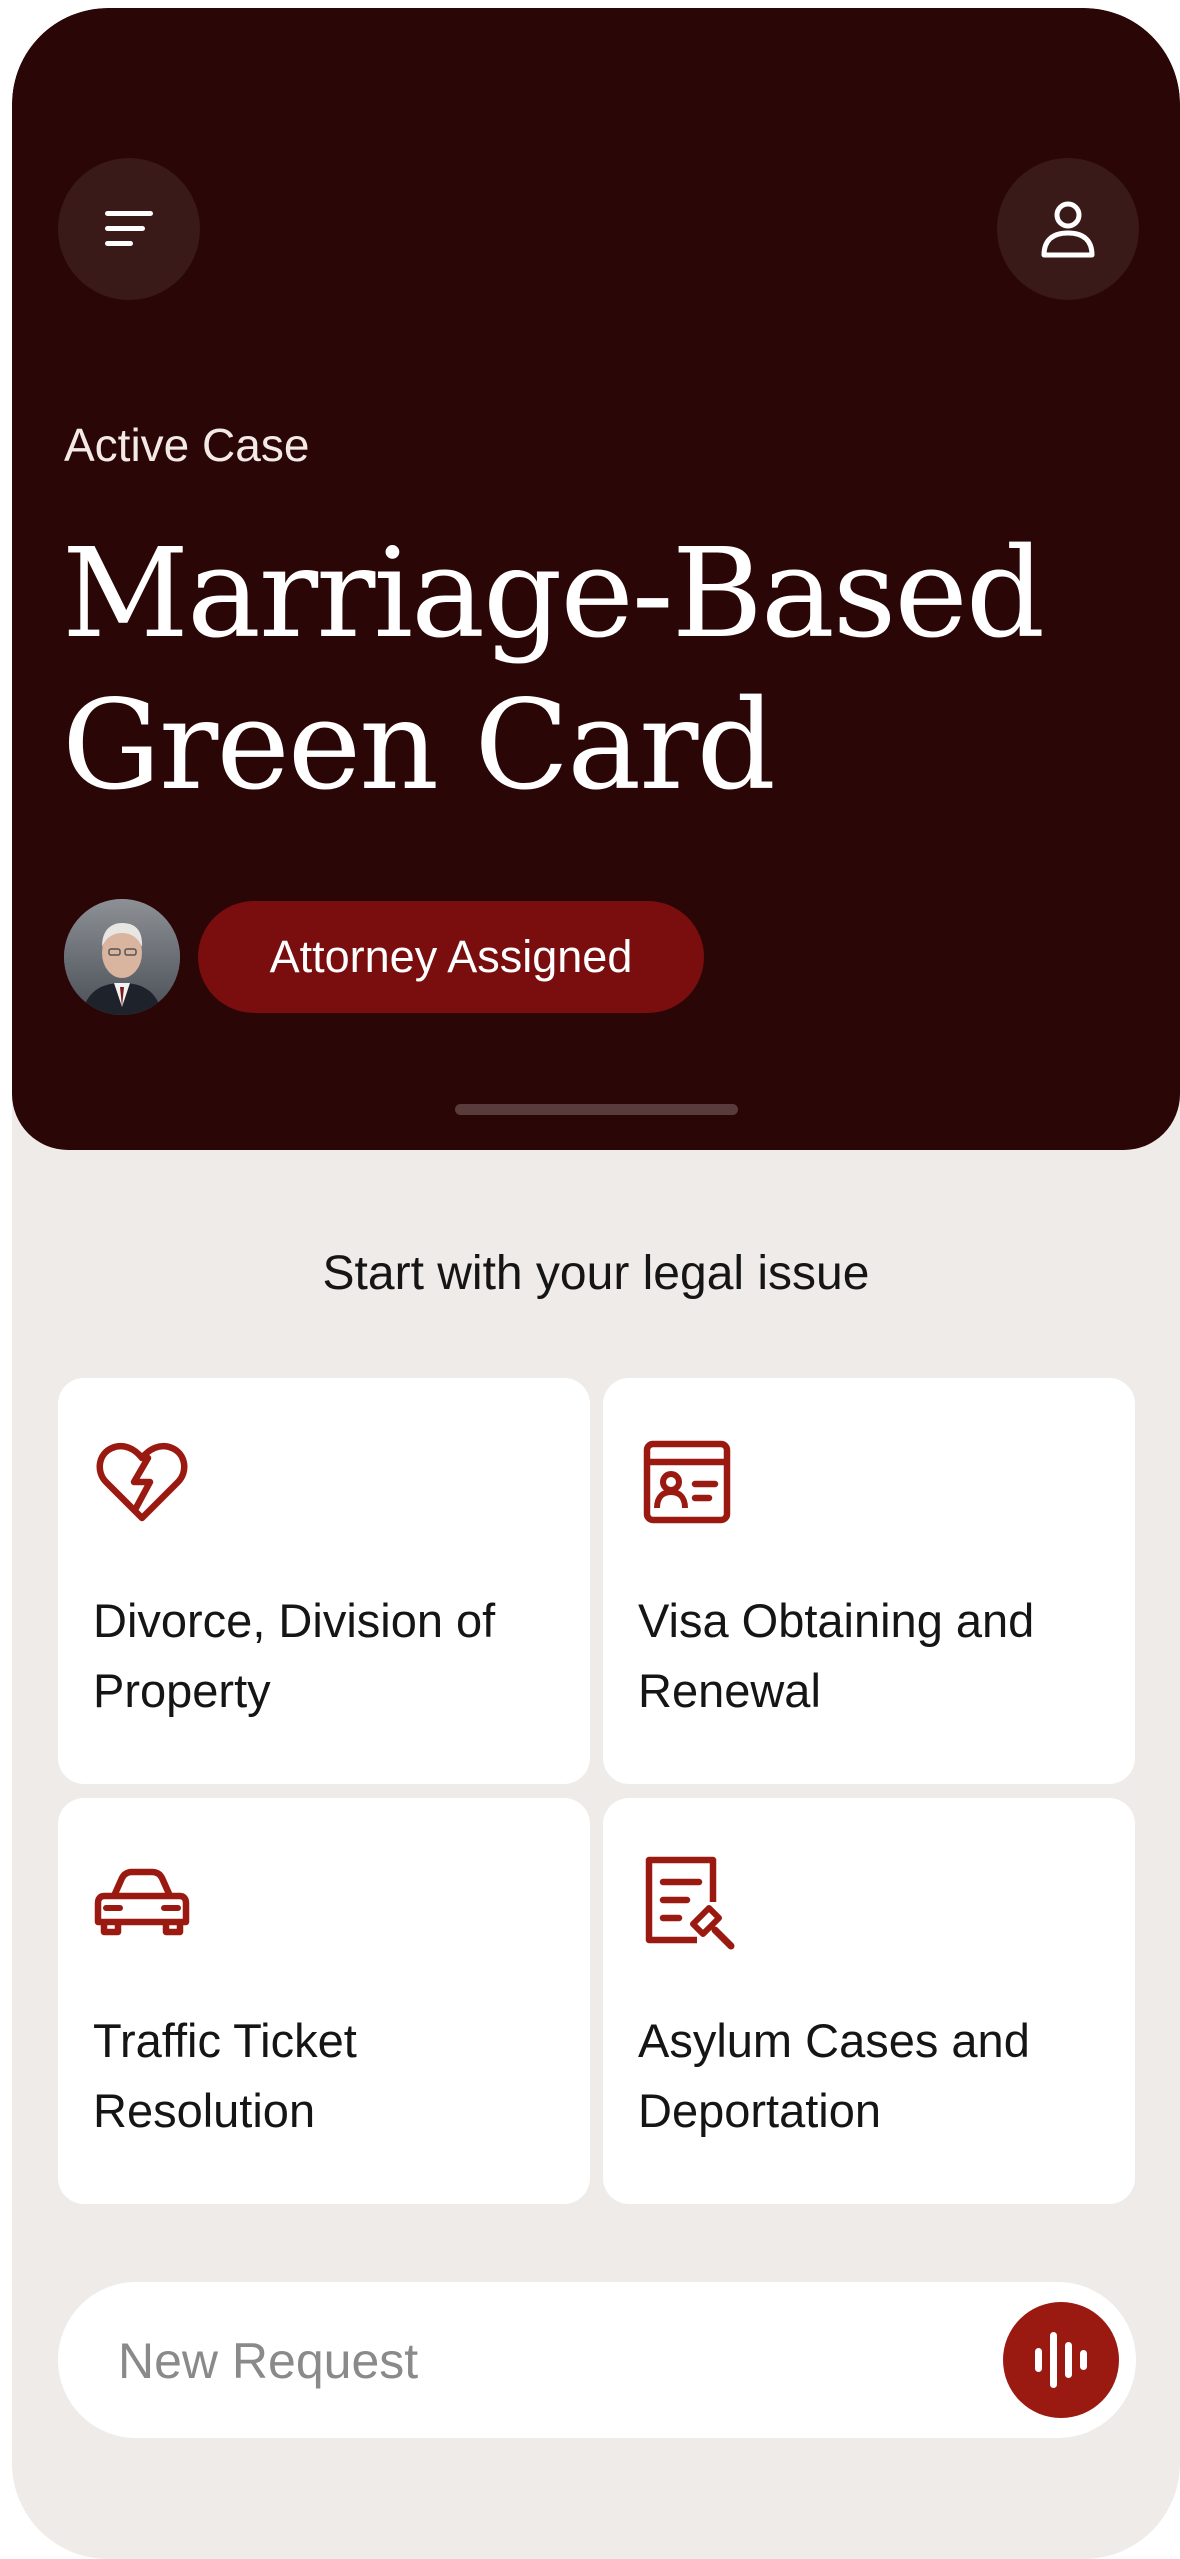 This screenshot has width=1180, height=2559. What do you see at coordinates (142, 1902) in the screenshot?
I see `car-icon` at bounding box center [142, 1902].